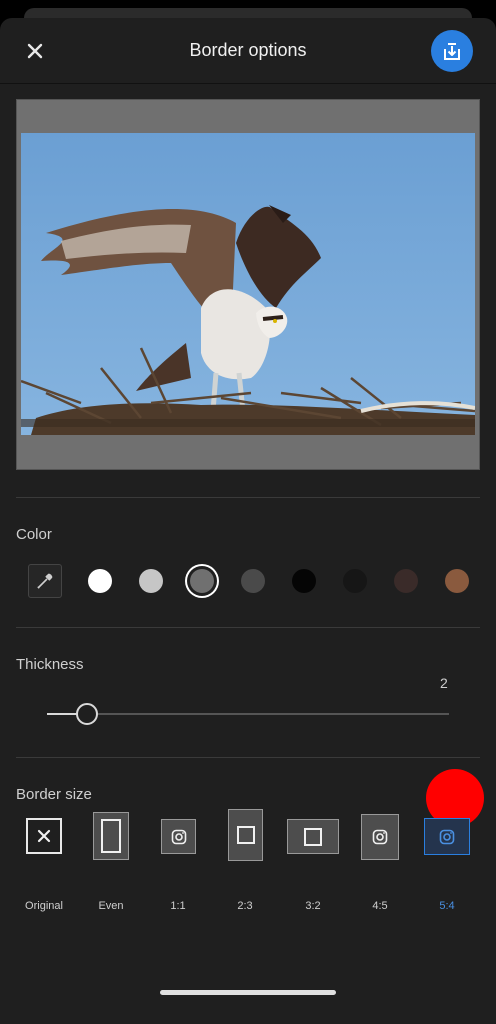 The height and width of the screenshot is (1024, 496). I want to click on thickness-value: 2, so click(444, 683).